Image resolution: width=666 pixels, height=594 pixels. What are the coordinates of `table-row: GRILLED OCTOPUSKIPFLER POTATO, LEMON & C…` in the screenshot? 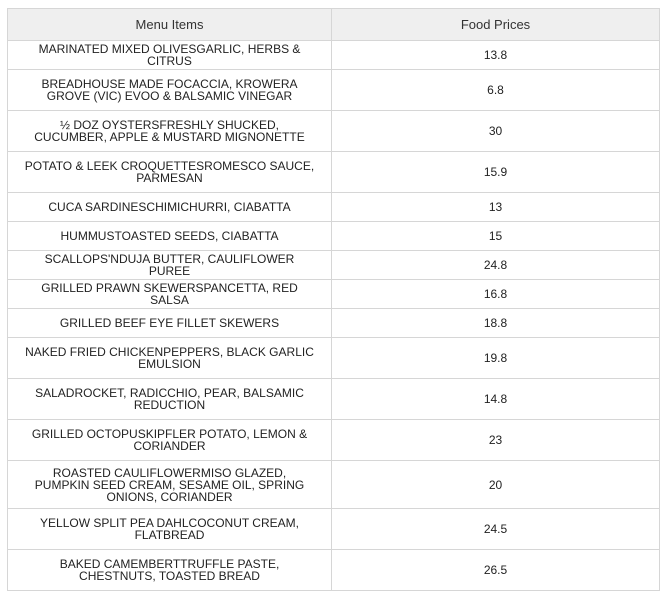 It's located at (333, 440).